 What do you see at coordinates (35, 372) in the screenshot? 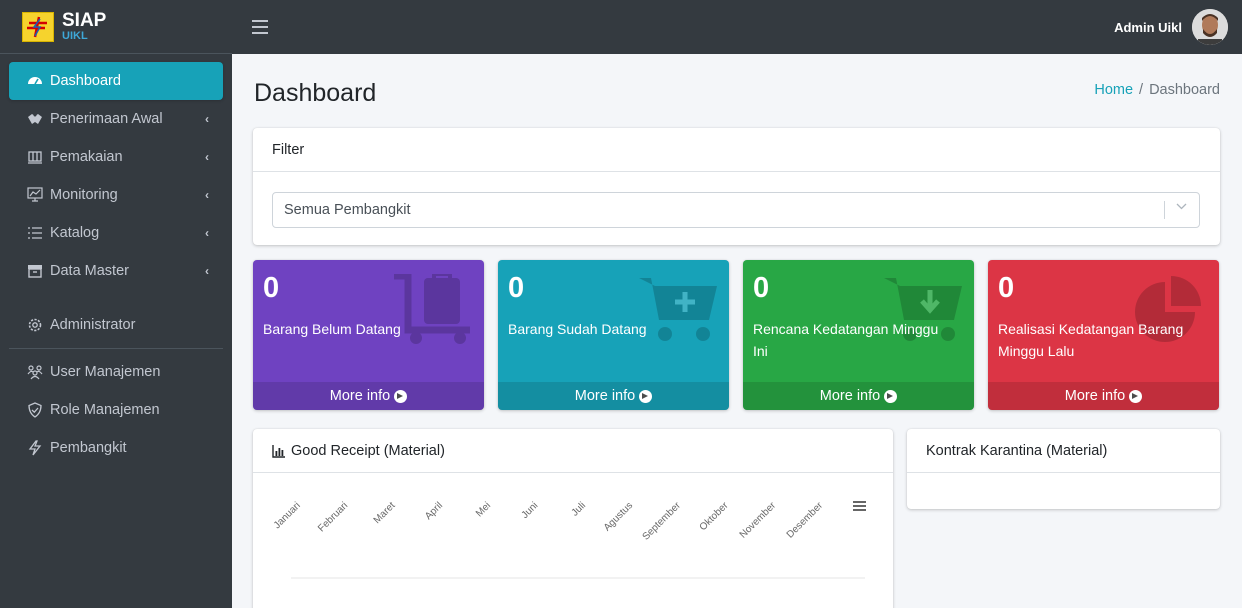
I see `users-icon` at bounding box center [35, 372].